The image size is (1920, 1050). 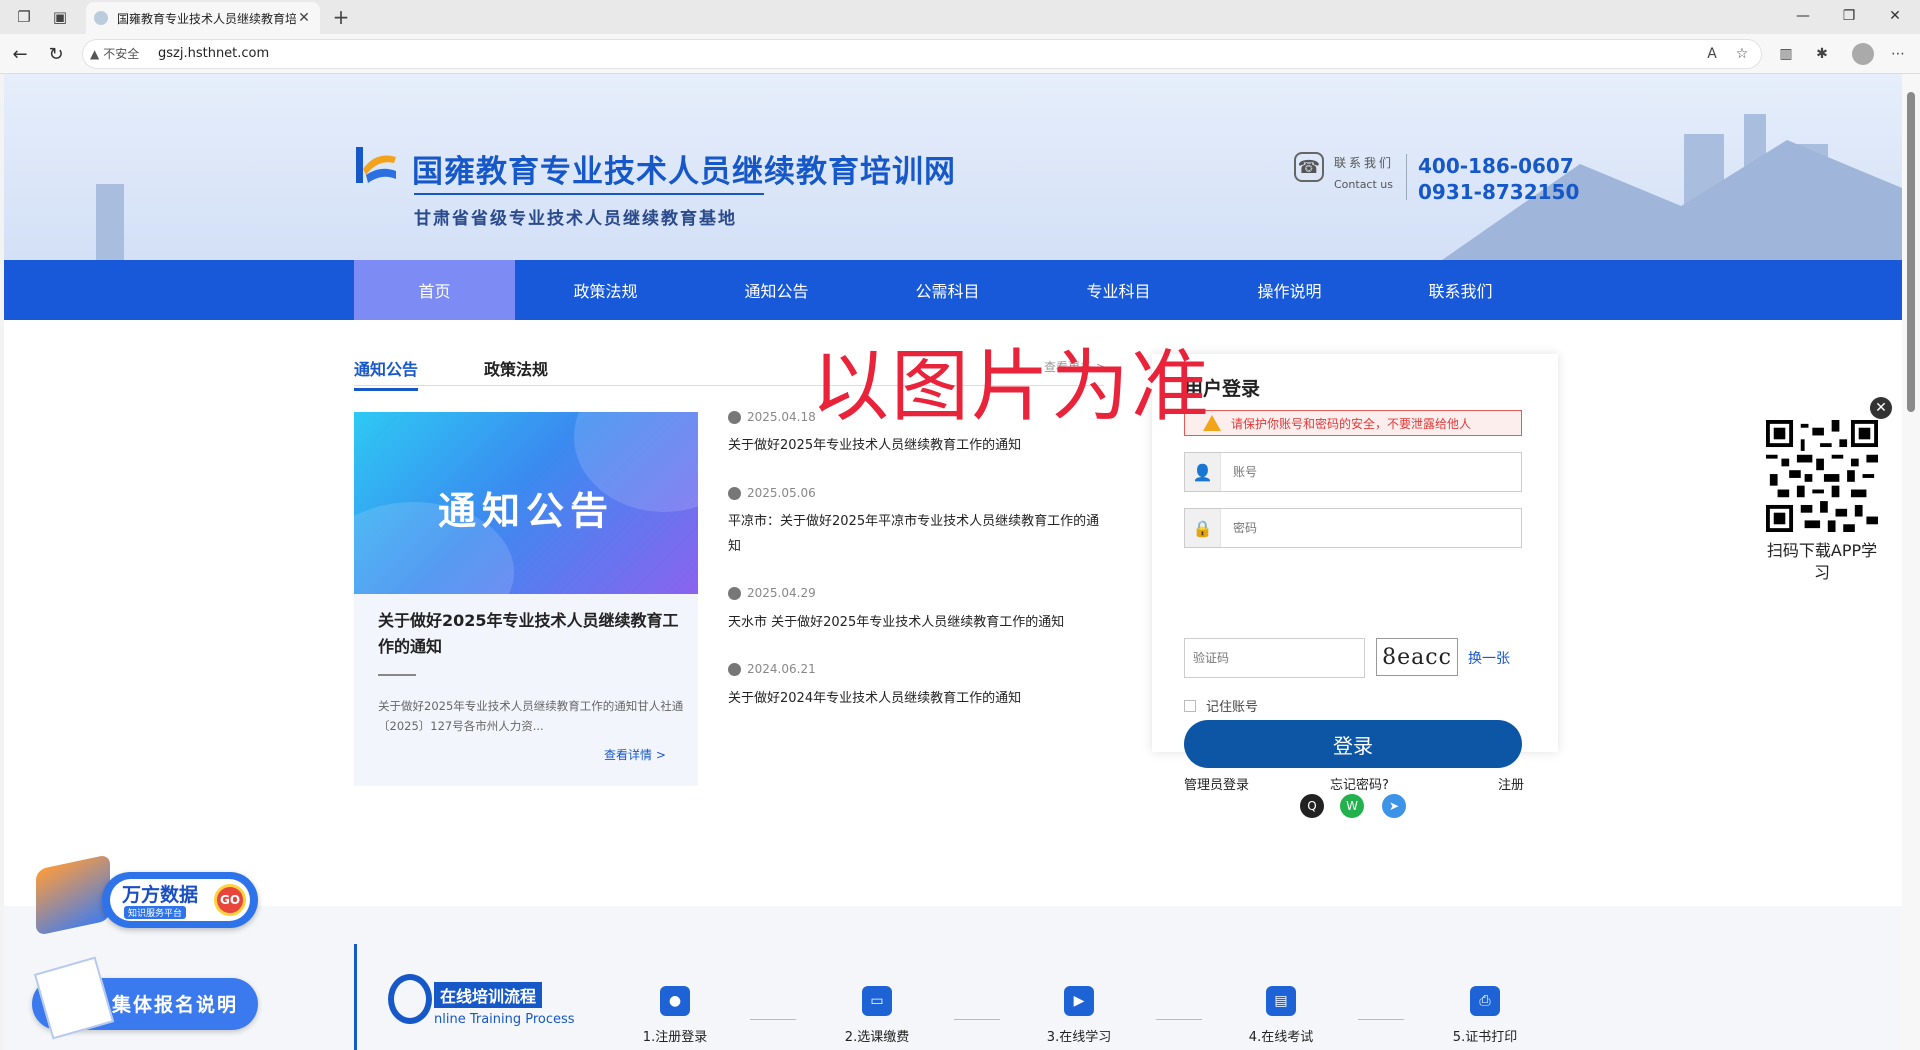 What do you see at coordinates (1079, 1001) in the screenshot?
I see `video-icon: ▶` at bounding box center [1079, 1001].